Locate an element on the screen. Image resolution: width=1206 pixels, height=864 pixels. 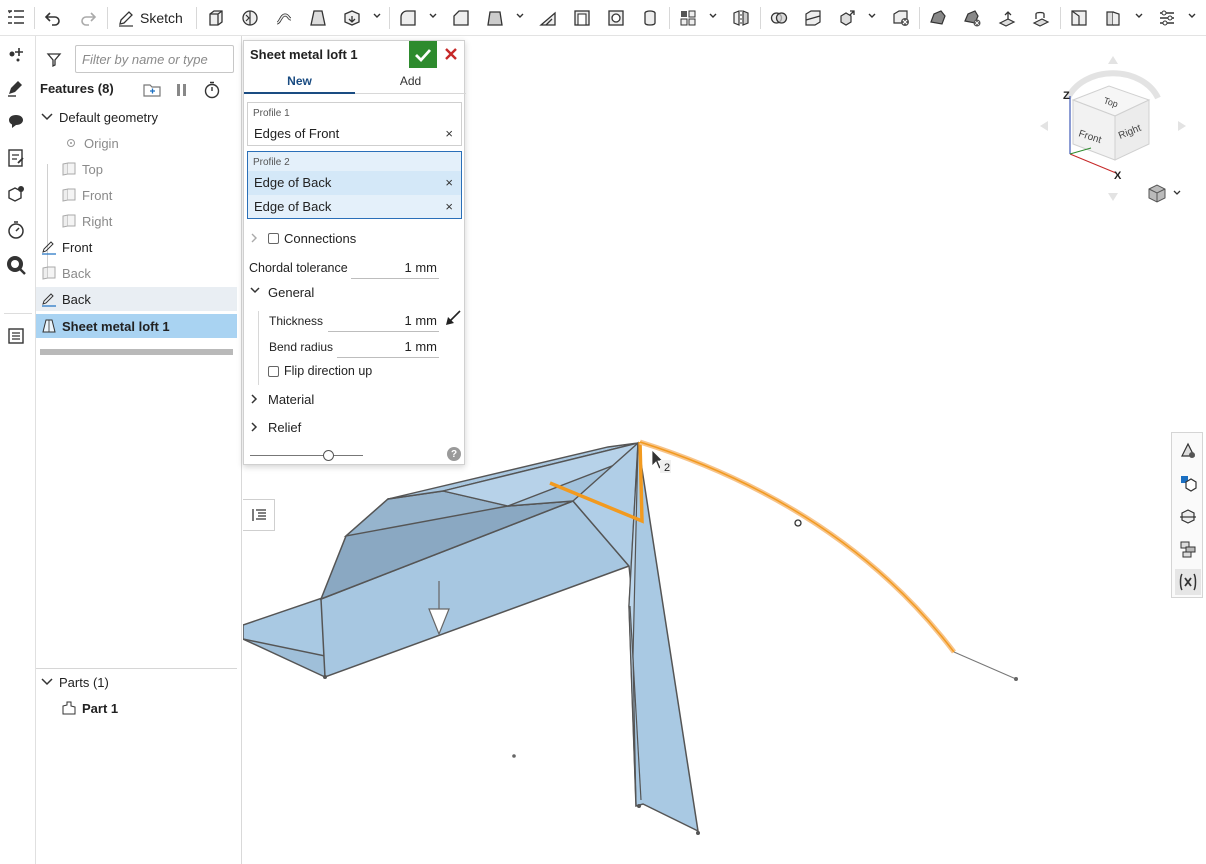
cylinder-icon is located at coordinates (650, 18).